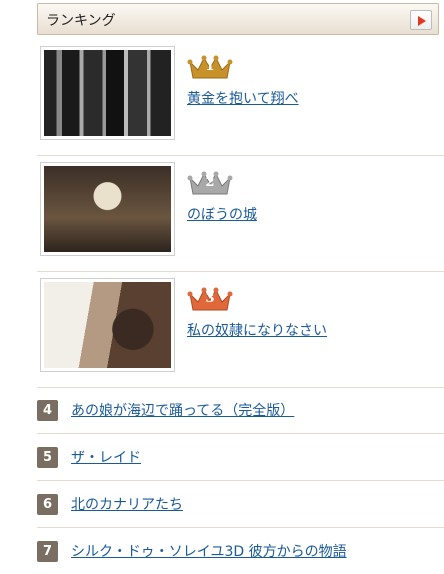 The width and height of the screenshot is (444, 574). What do you see at coordinates (257, 330) in the screenshot?
I see `movie-title-link: 私の奴隷になりなさい` at bounding box center [257, 330].